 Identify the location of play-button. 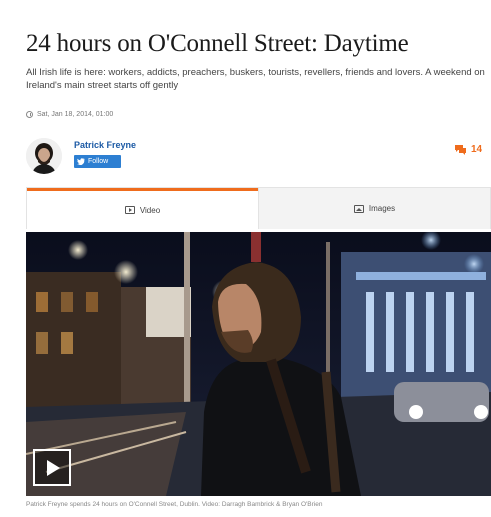
(52, 467).